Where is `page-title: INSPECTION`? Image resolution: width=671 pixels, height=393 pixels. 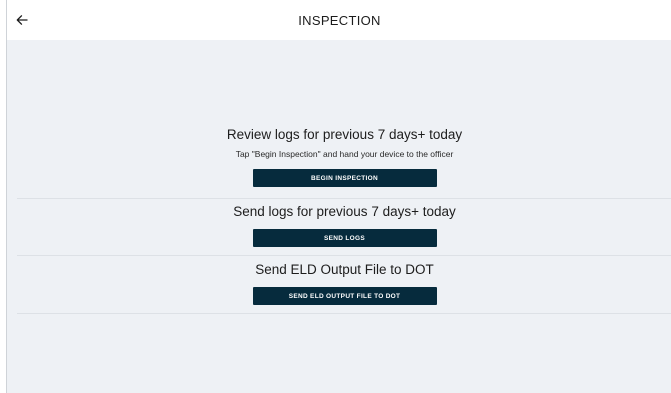
page-title: INSPECTION is located at coordinates (339, 20).